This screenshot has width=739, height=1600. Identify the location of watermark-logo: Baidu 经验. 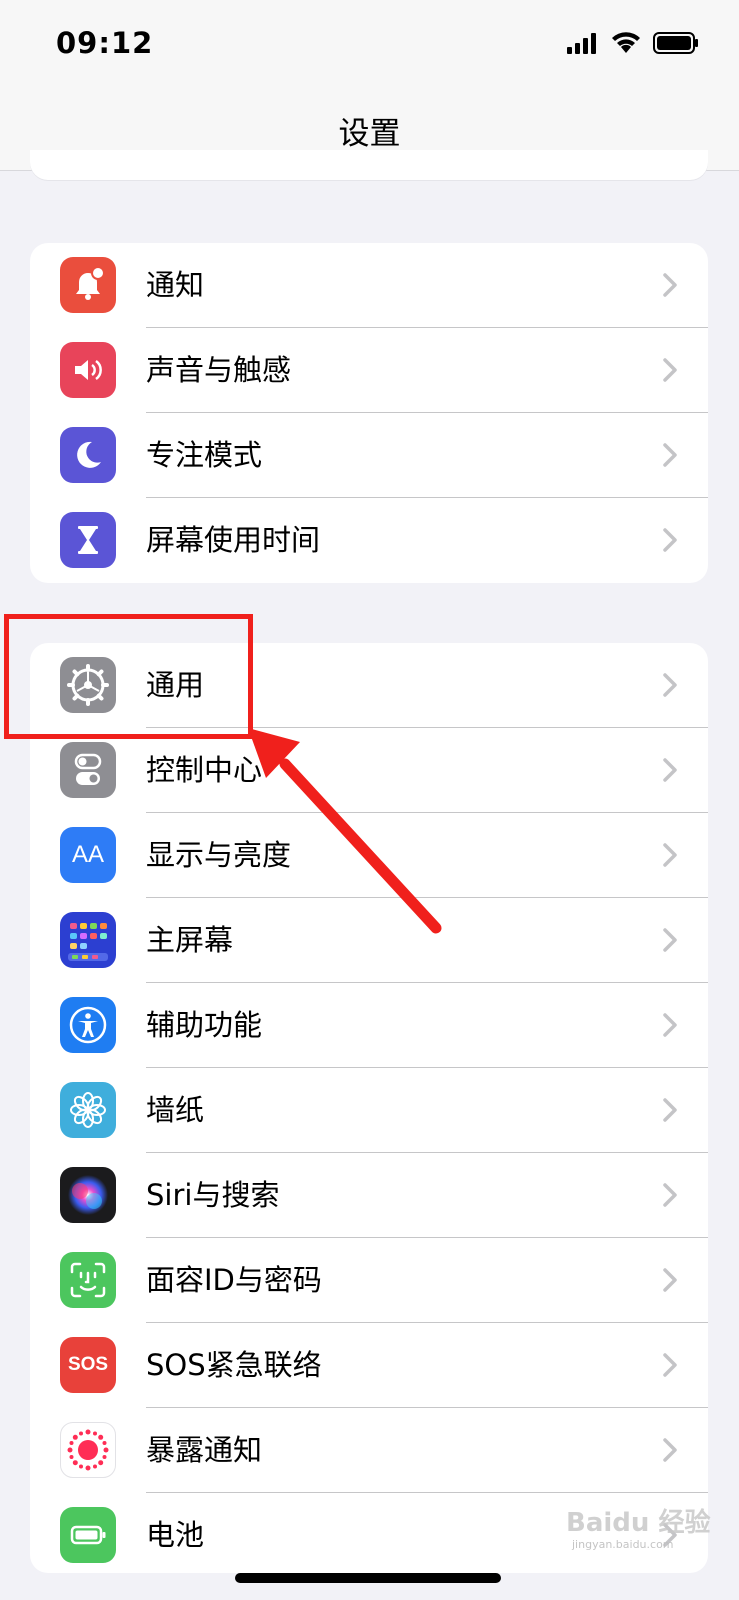
(638, 1523).